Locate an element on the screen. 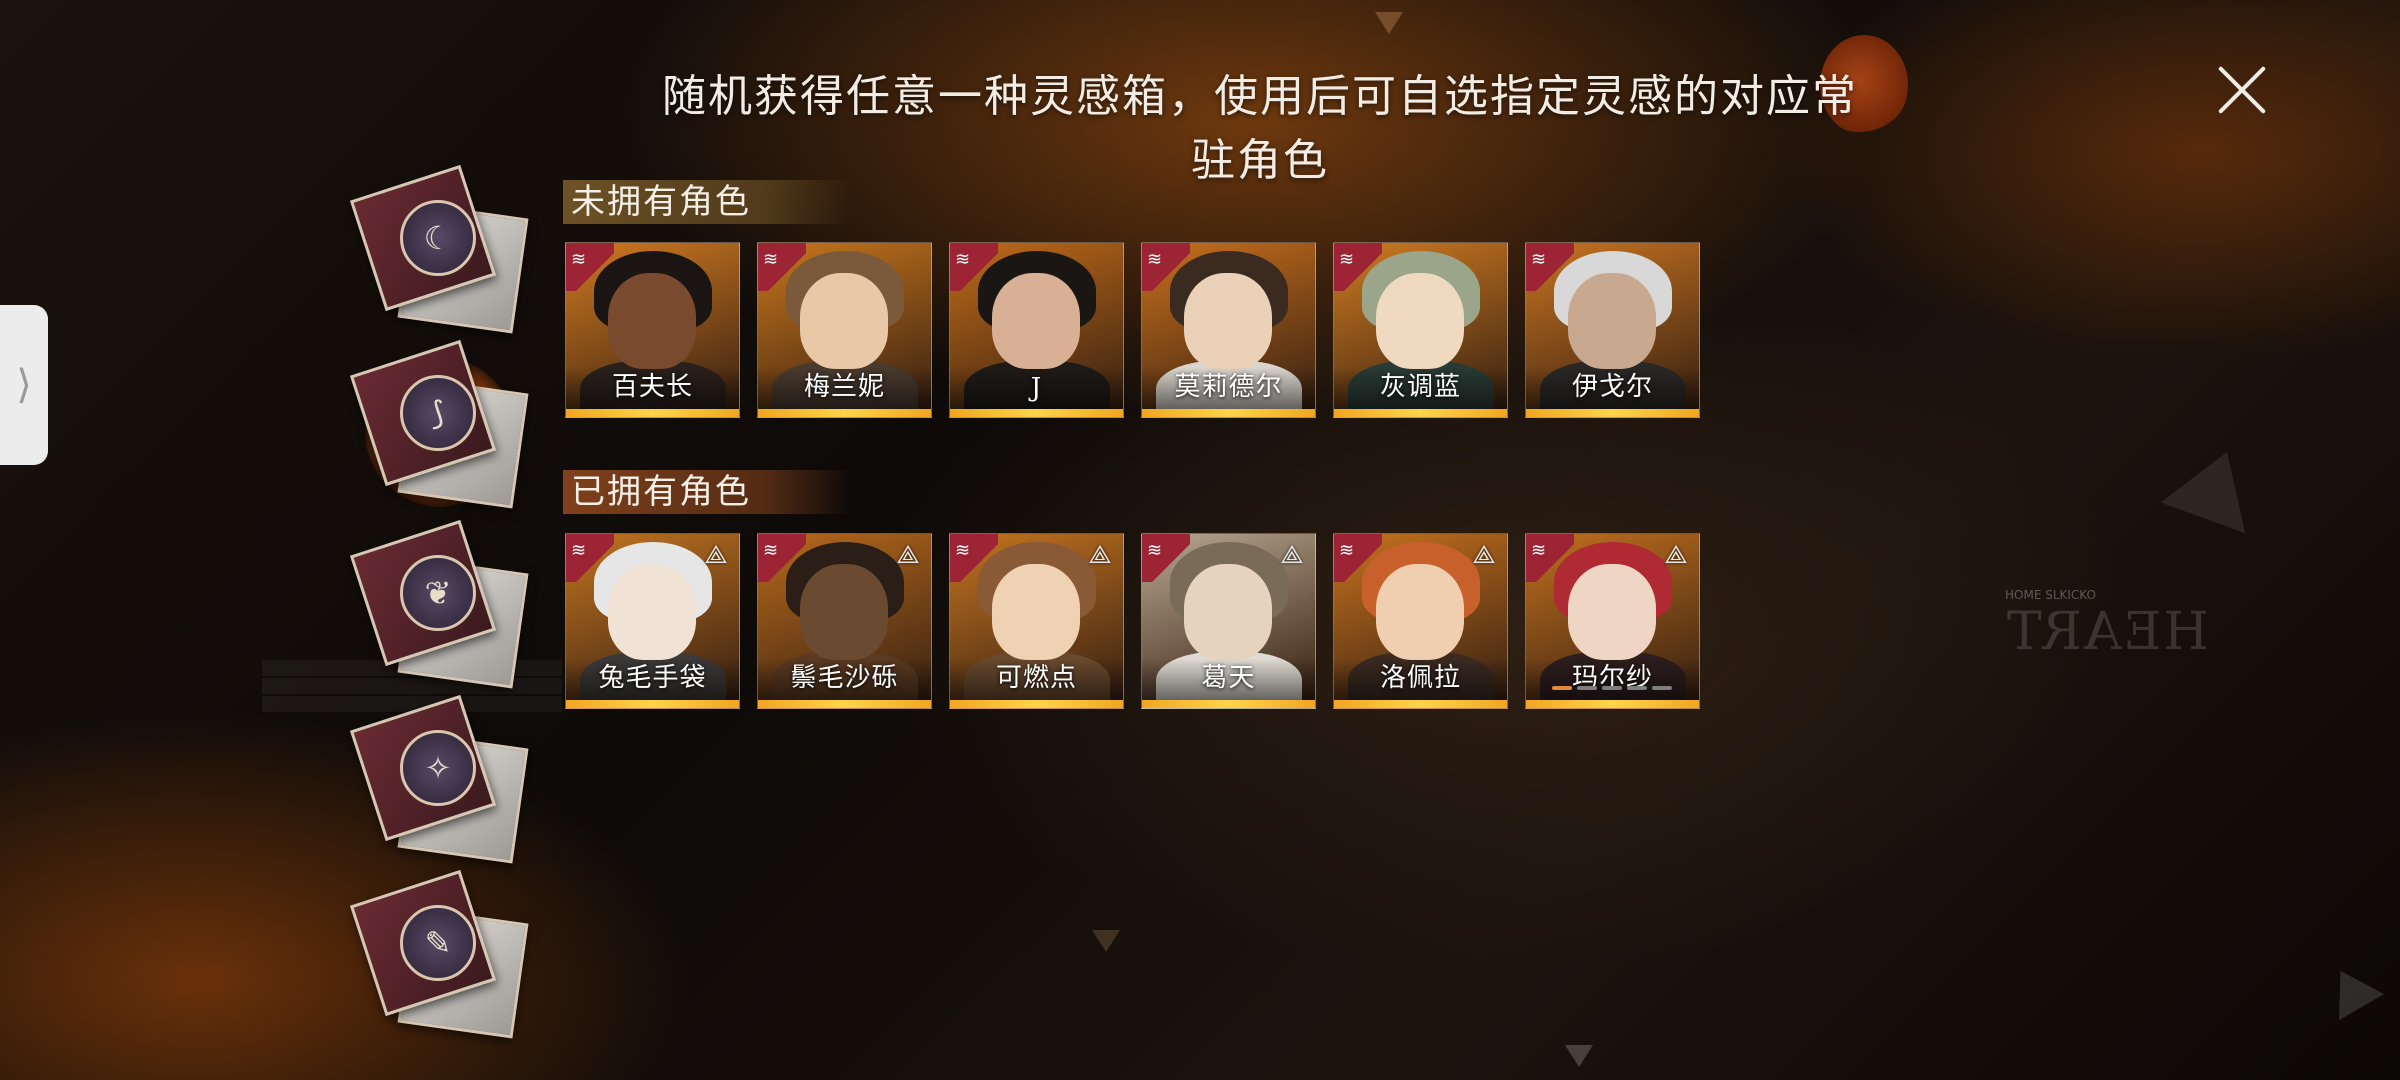  unowned-character-card: ≋ J is located at coordinates (1036, 330).